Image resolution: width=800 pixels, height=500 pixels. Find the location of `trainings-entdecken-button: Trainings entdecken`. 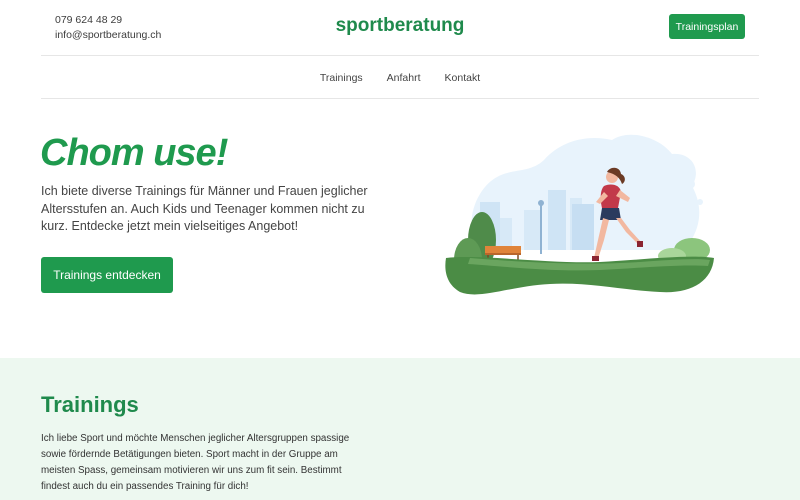

trainings-entdecken-button: Trainings entdecken is located at coordinates (107, 275).